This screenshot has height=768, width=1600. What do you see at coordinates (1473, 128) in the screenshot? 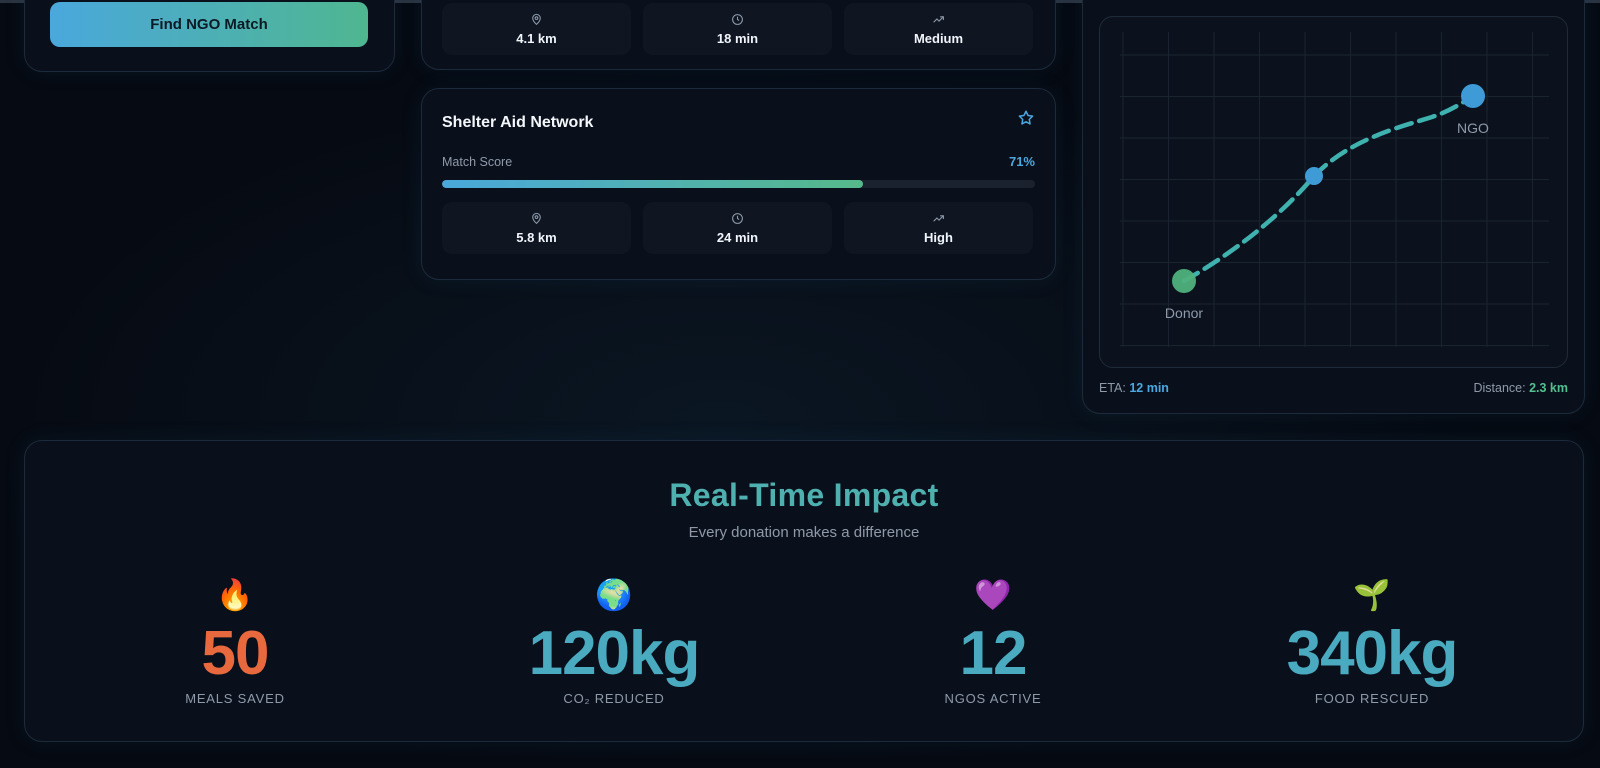
I see `ngo-label: NGO` at bounding box center [1473, 128].